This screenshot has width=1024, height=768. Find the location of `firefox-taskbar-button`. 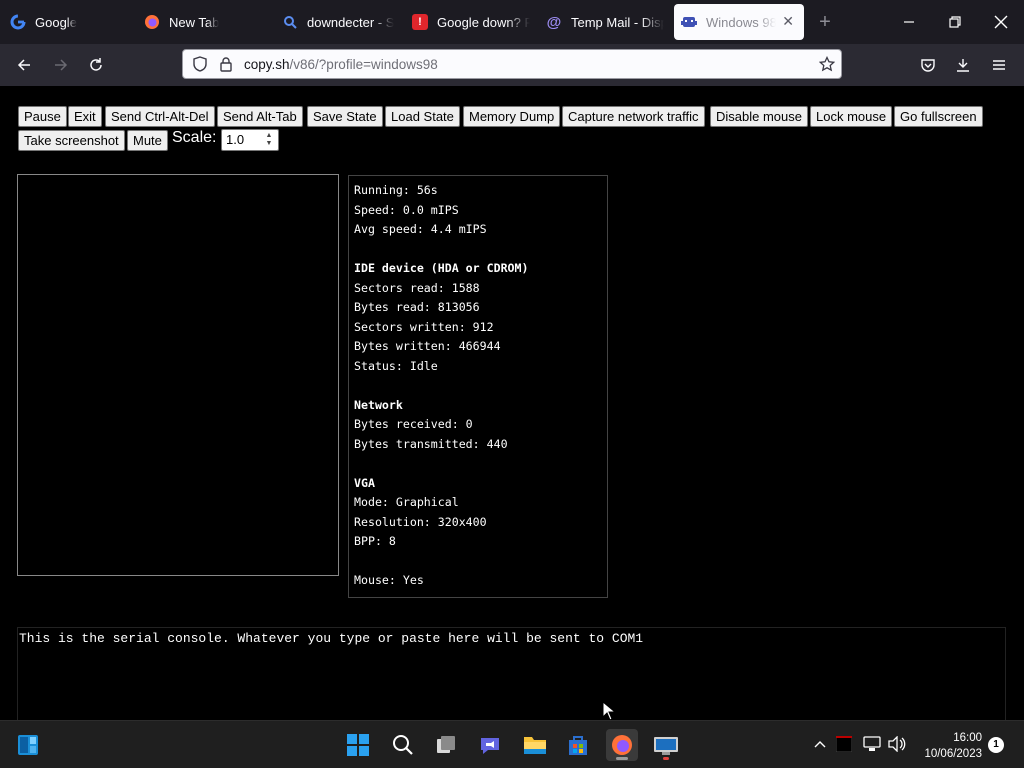

firefox-taskbar-button is located at coordinates (622, 745).